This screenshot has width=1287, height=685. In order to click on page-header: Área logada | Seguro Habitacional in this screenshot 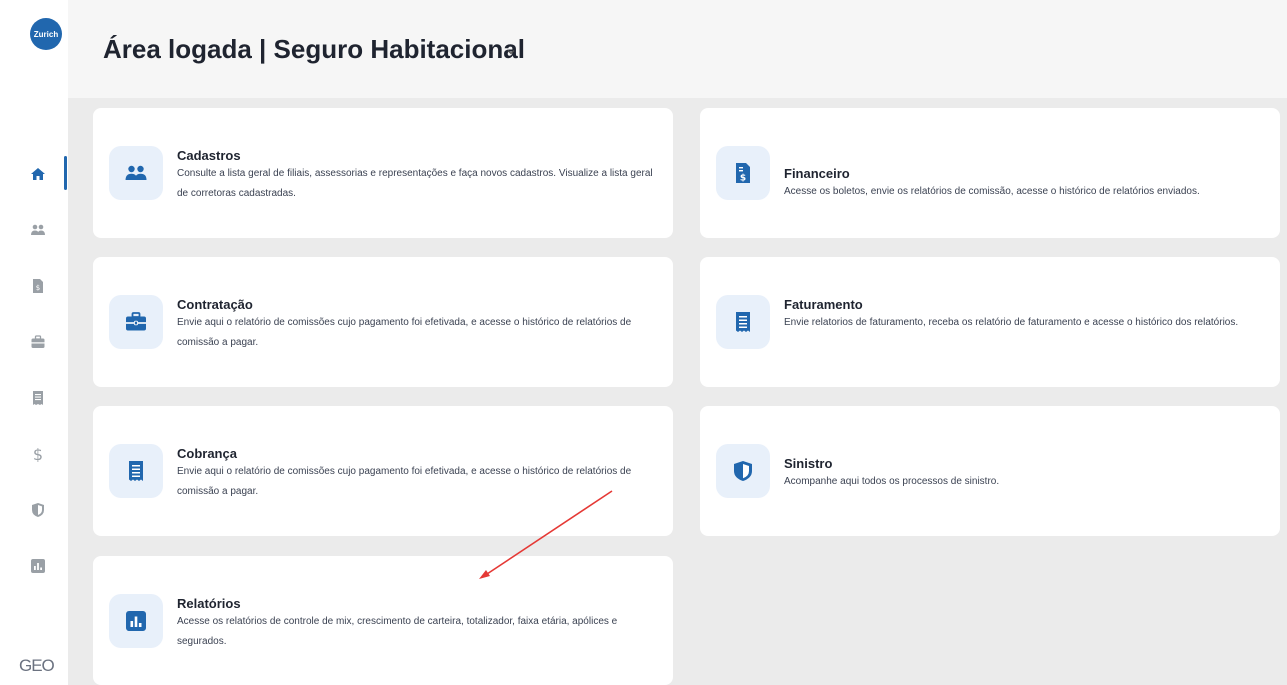, I will do `click(677, 49)`.